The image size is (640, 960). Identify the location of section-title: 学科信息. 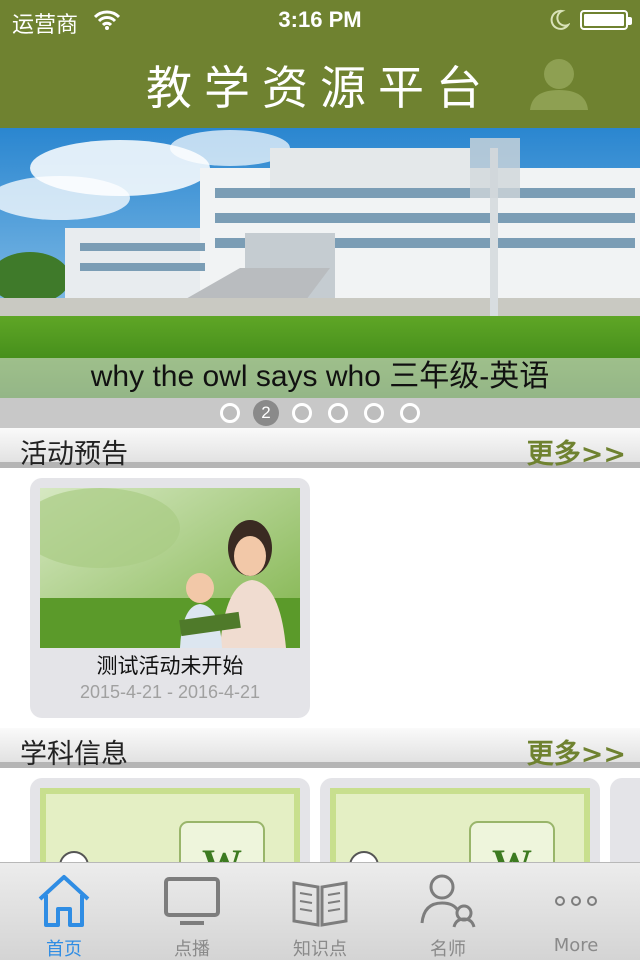
(74, 754).